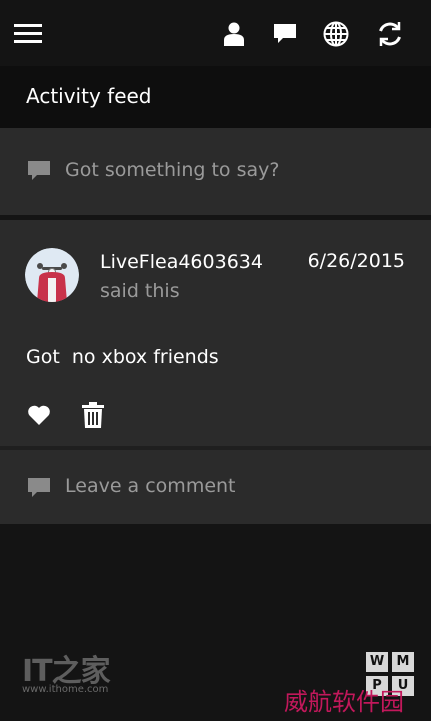 This screenshot has width=431, height=721. I want to click on globe-icon, so click(336, 34).